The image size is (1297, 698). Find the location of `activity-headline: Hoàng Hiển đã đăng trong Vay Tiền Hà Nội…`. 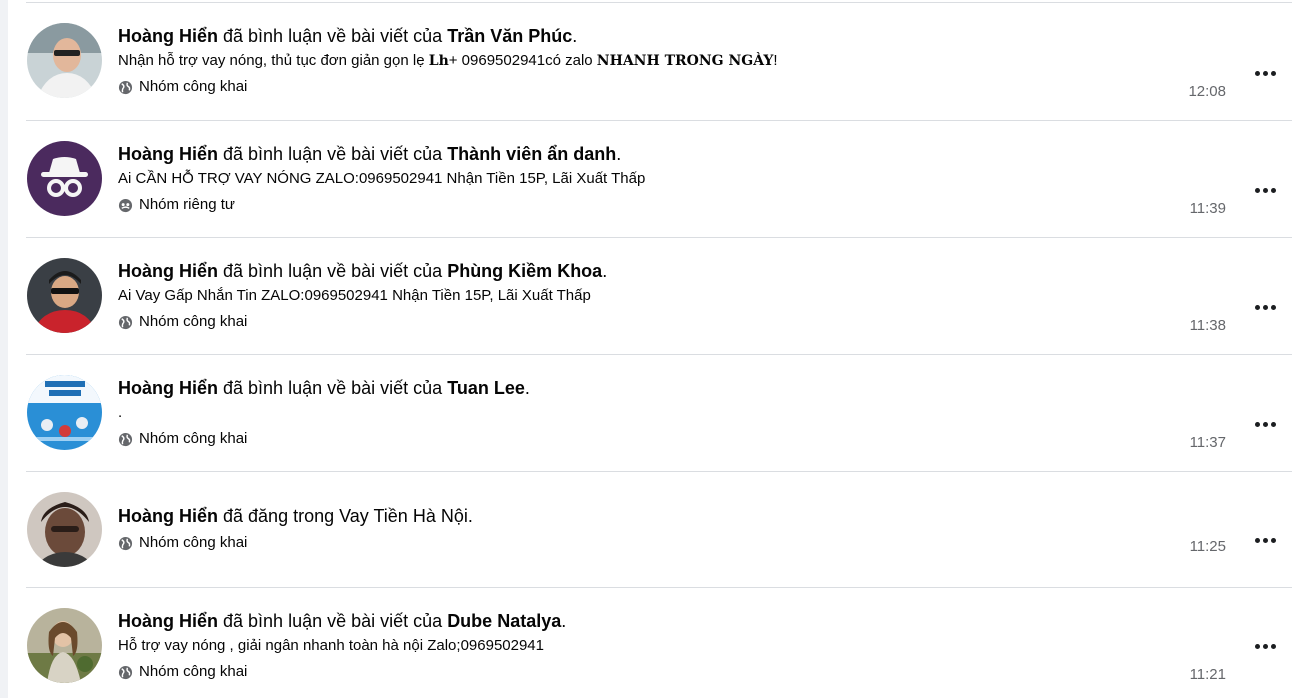

activity-headline: Hoàng Hiển đã đăng trong Vay Tiền Hà Nội… is located at coordinates (295, 516).